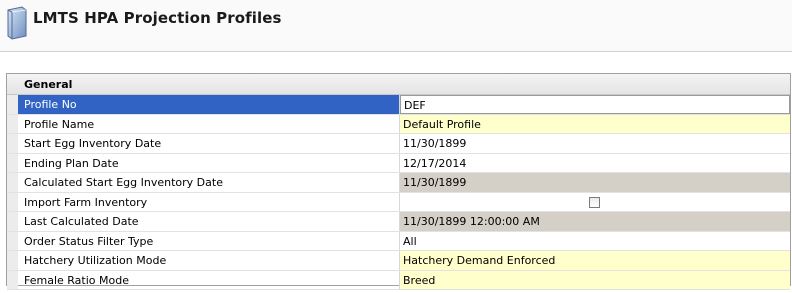  Describe the element at coordinates (209, 143) in the screenshot. I see `property-name: Start Egg Inventory Date` at that location.